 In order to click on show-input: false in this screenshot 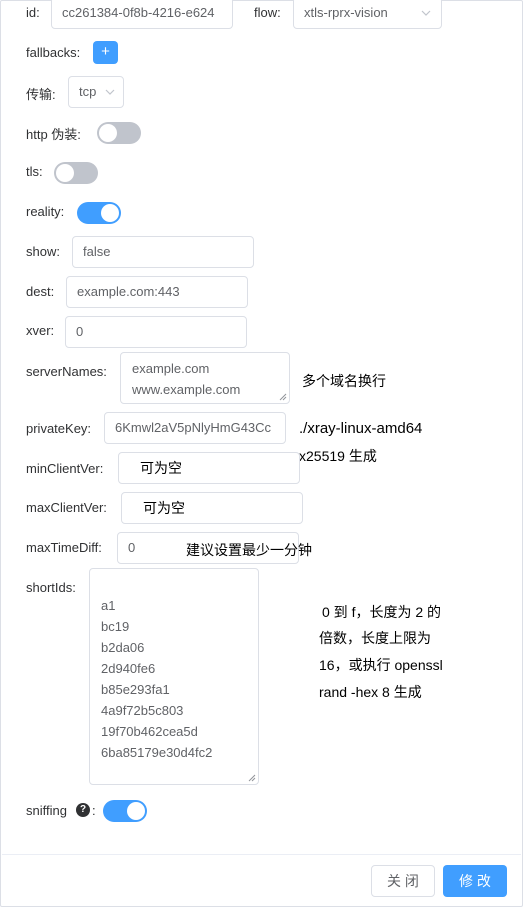, I will do `click(163, 252)`.